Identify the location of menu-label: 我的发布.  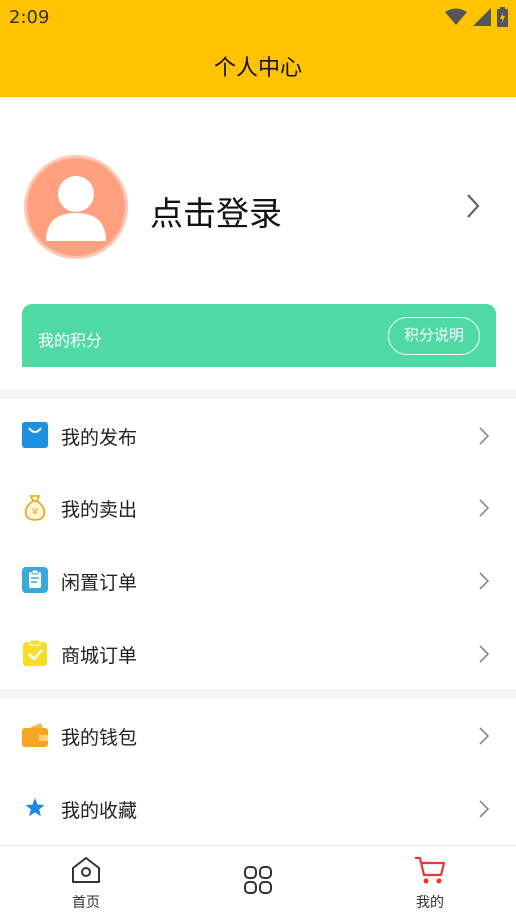
(99, 438).